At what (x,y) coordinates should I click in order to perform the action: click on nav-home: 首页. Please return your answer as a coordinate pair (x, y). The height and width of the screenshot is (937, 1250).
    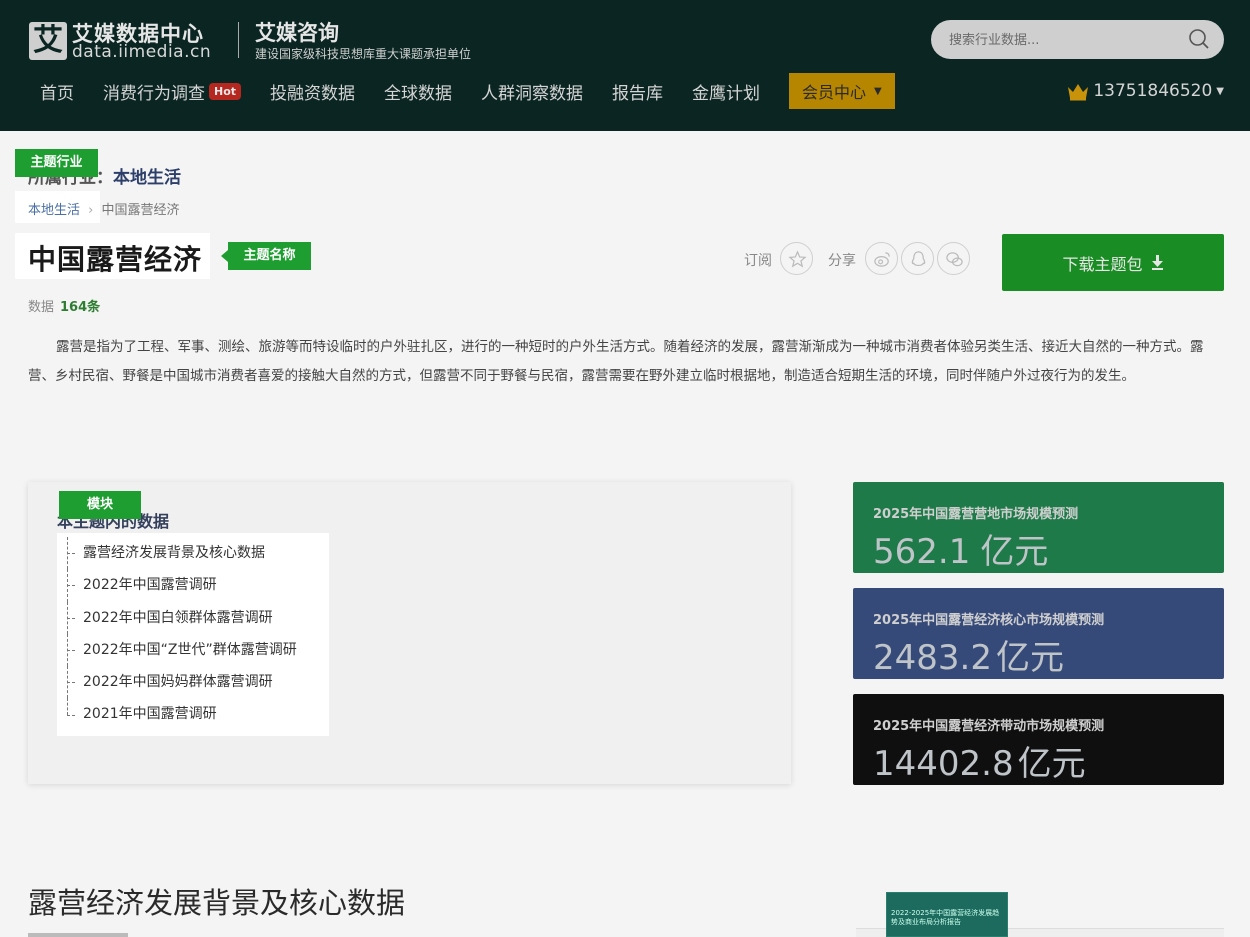
    Looking at the image, I should click on (57, 91).